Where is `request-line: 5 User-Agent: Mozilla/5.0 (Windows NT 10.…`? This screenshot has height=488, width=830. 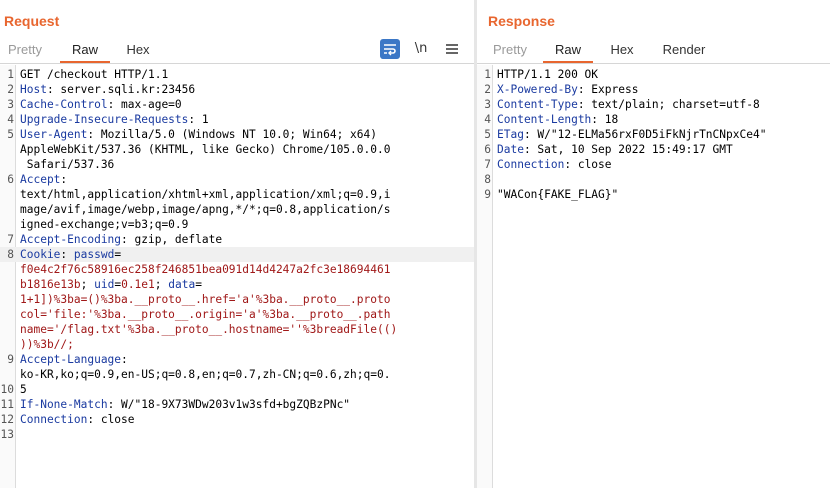 request-line: 5 User-Agent: Mozilla/5.0 (Windows NT 10.… is located at coordinates (237, 134).